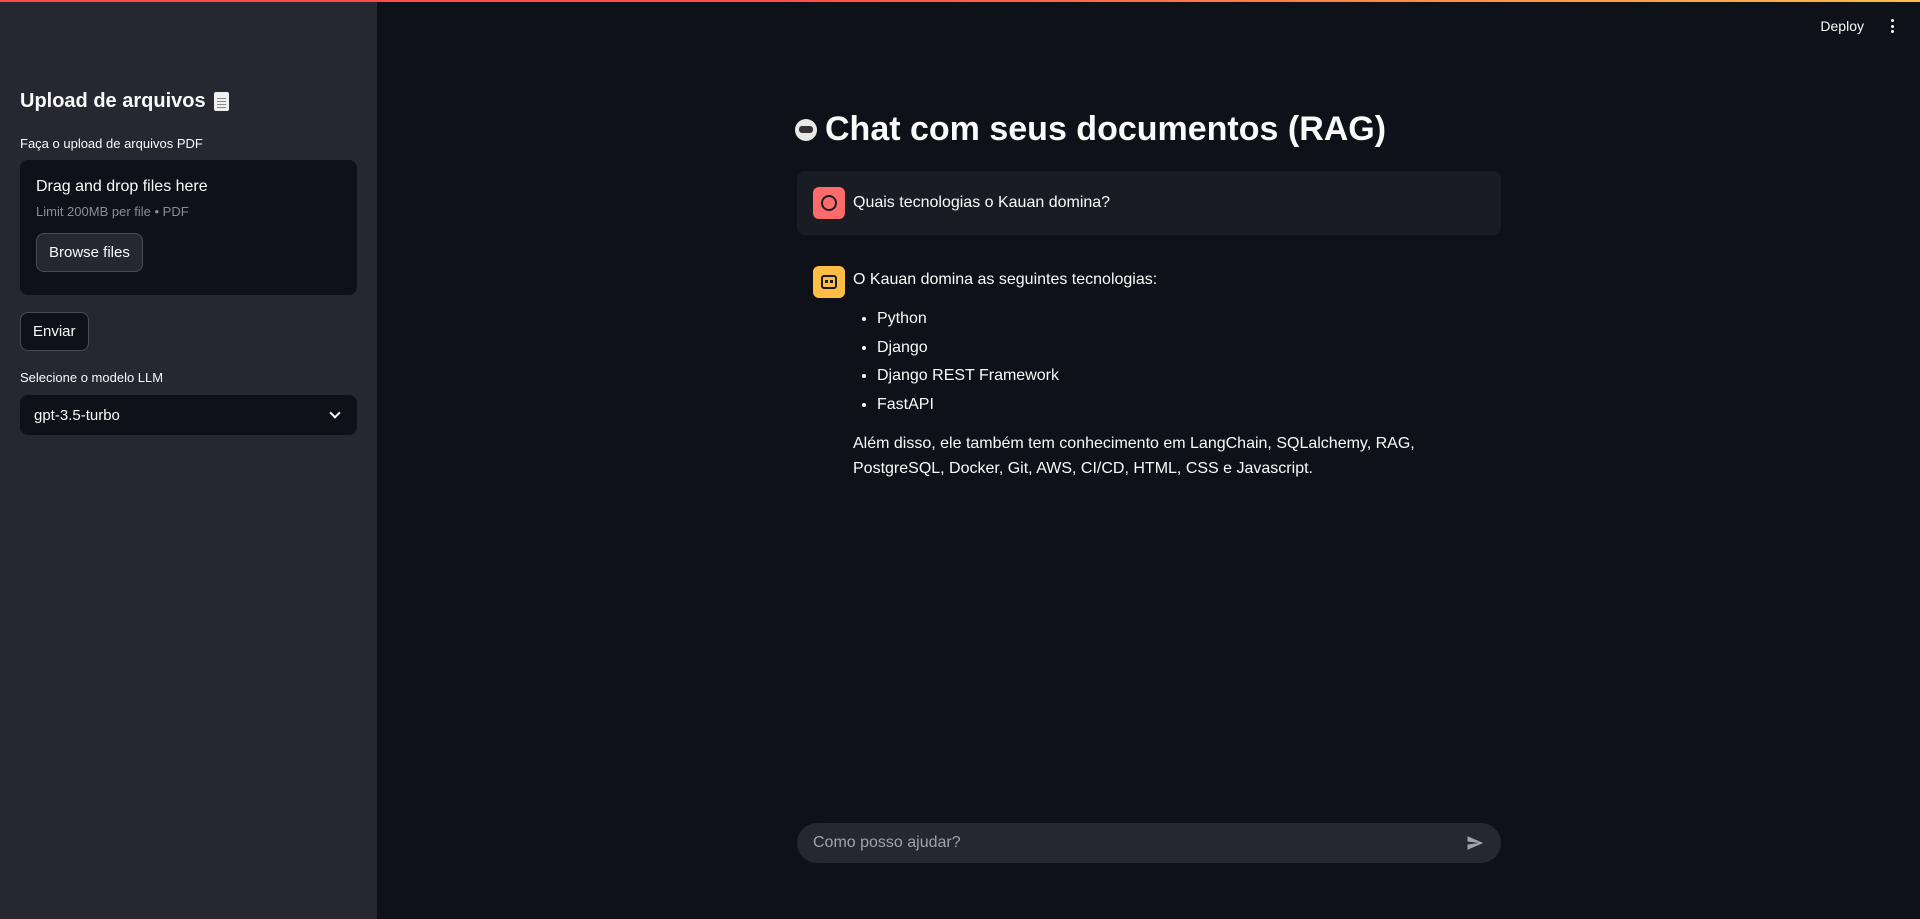  Describe the element at coordinates (188, 415) in the screenshot. I see `model-select: gpt-3.5-turbo` at that location.